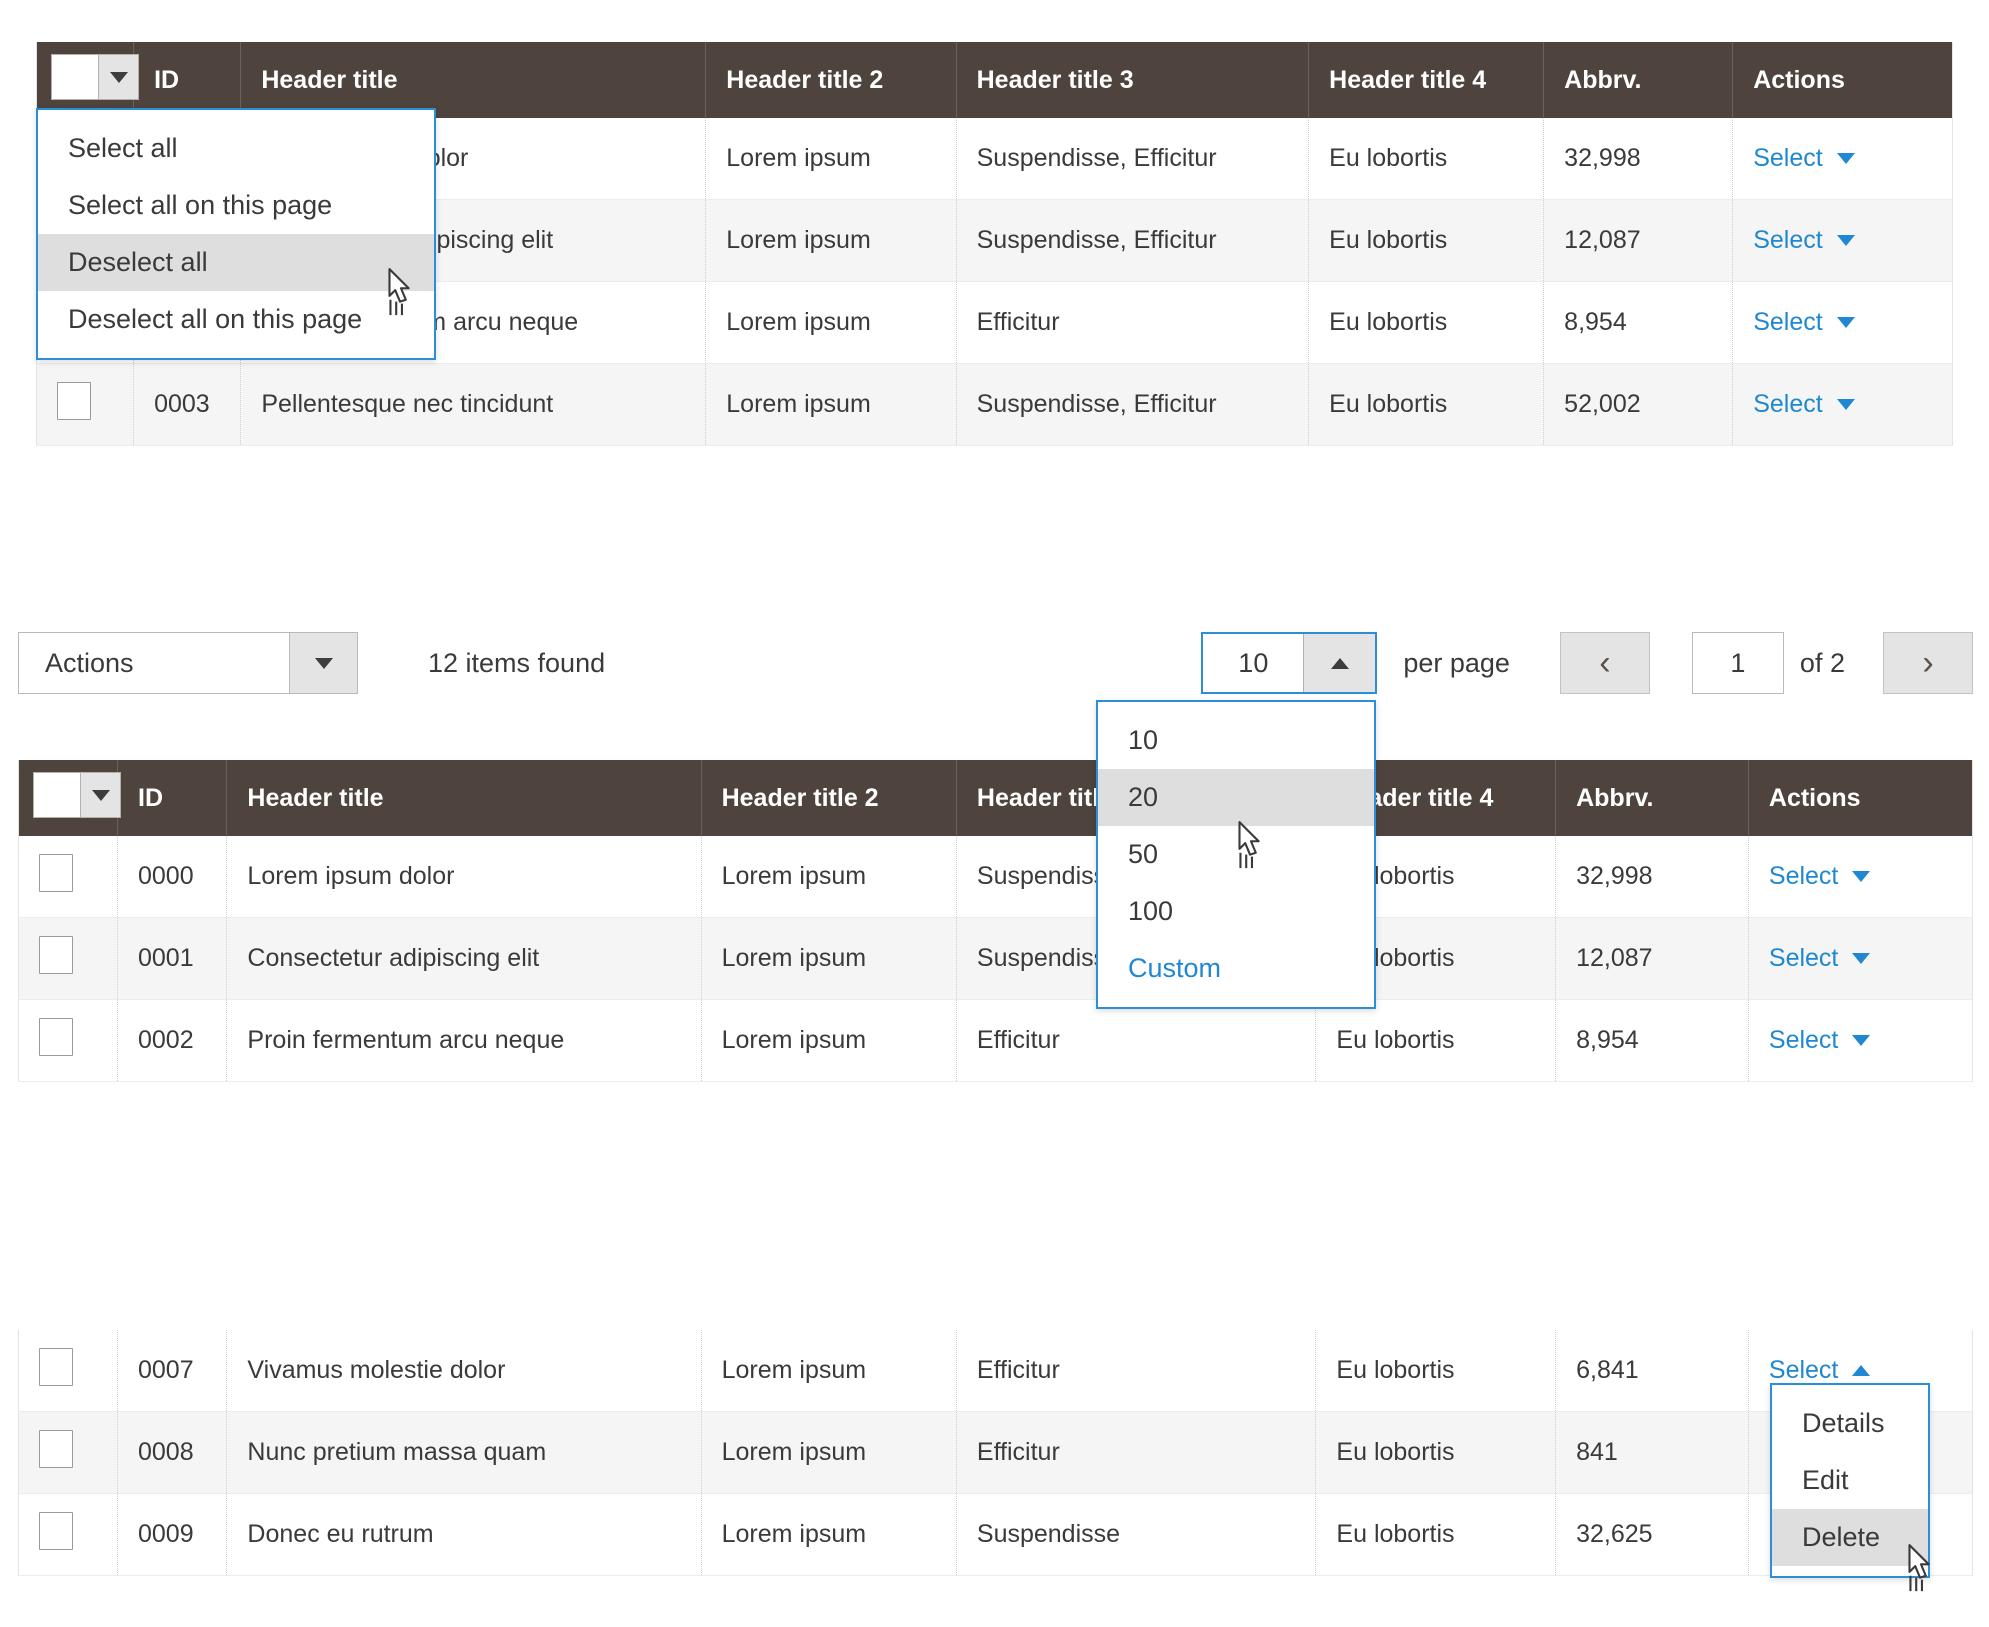  Describe the element at coordinates (1236, 911) in the screenshot. I see `per-page-option-100: 100` at that location.